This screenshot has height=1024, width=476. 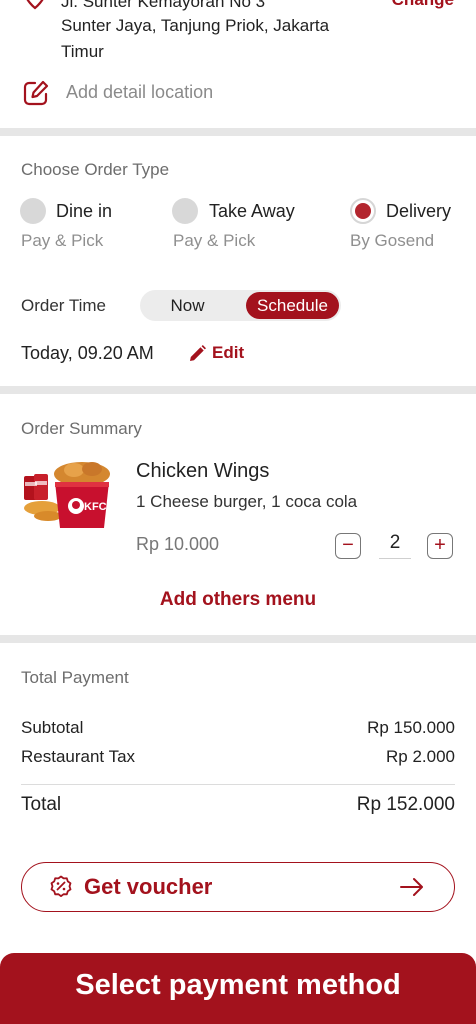 What do you see at coordinates (178, 544) in the screenshot?
I see `product-price: Rp 10.000` at bounding box center [178, 544].